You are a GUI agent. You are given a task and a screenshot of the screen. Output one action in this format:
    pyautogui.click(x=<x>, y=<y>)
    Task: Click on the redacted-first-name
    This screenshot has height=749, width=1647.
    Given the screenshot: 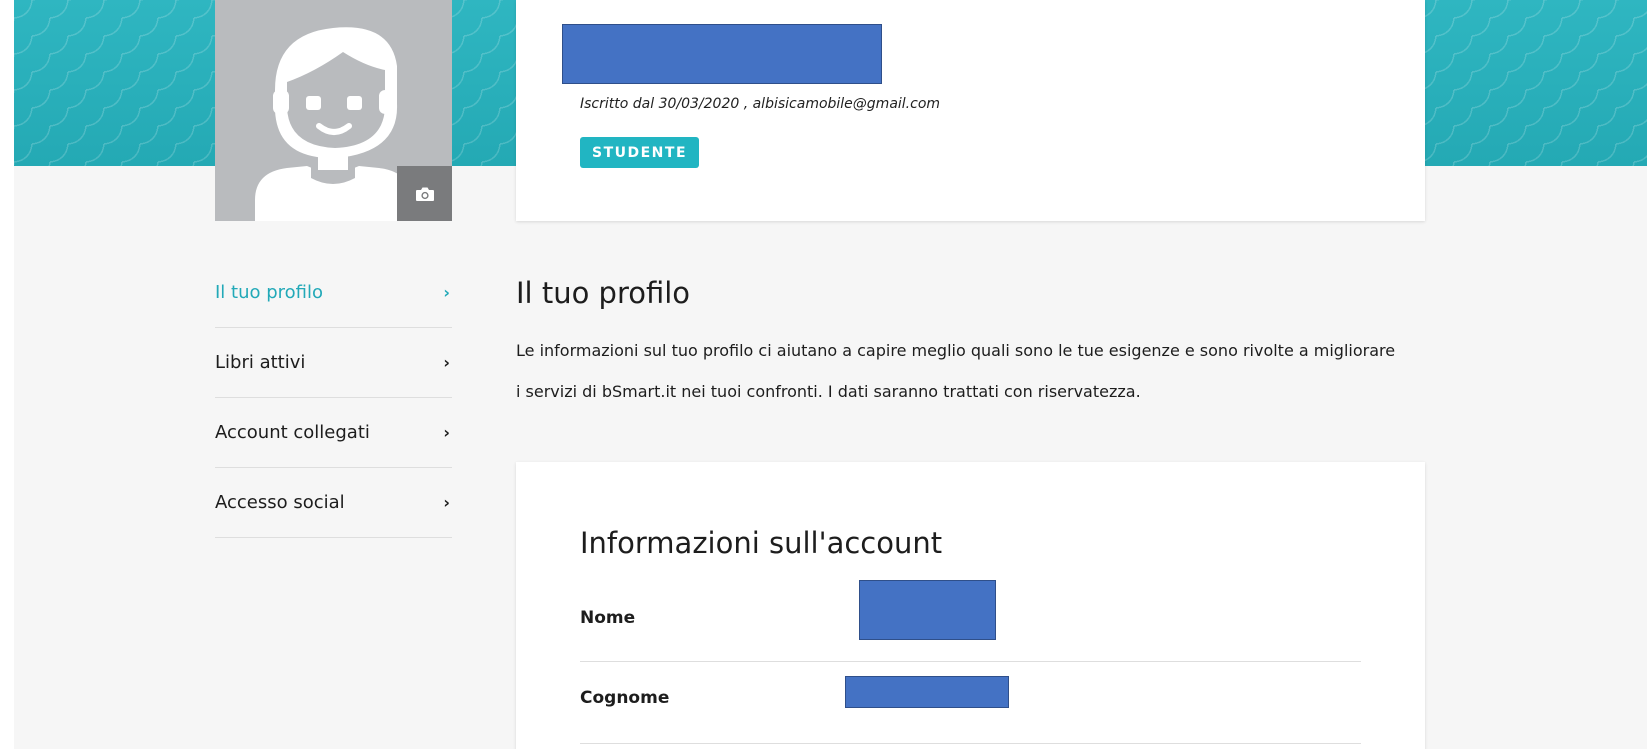 What is the action you would take?
    pyautogui.click(x=927, y=610)
    